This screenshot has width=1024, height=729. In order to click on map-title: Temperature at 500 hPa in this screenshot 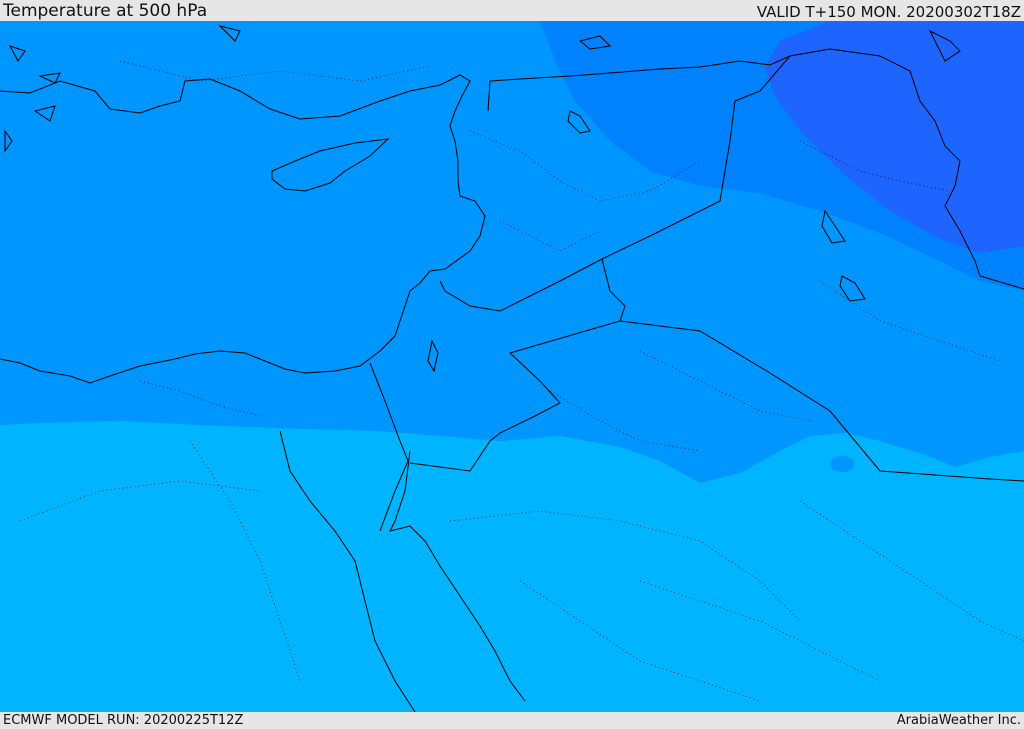, I will do `click(105, 11)`.